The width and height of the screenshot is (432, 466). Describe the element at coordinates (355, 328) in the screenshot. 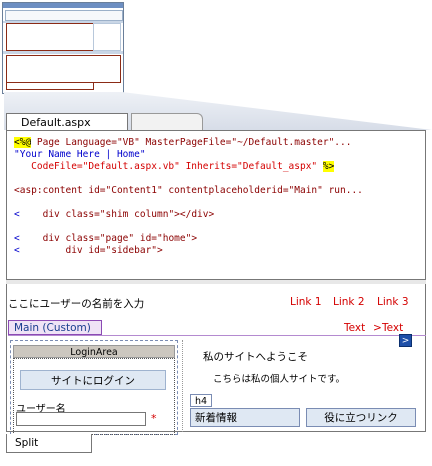

I see `breadcrumb-text-1: Text` at that location.